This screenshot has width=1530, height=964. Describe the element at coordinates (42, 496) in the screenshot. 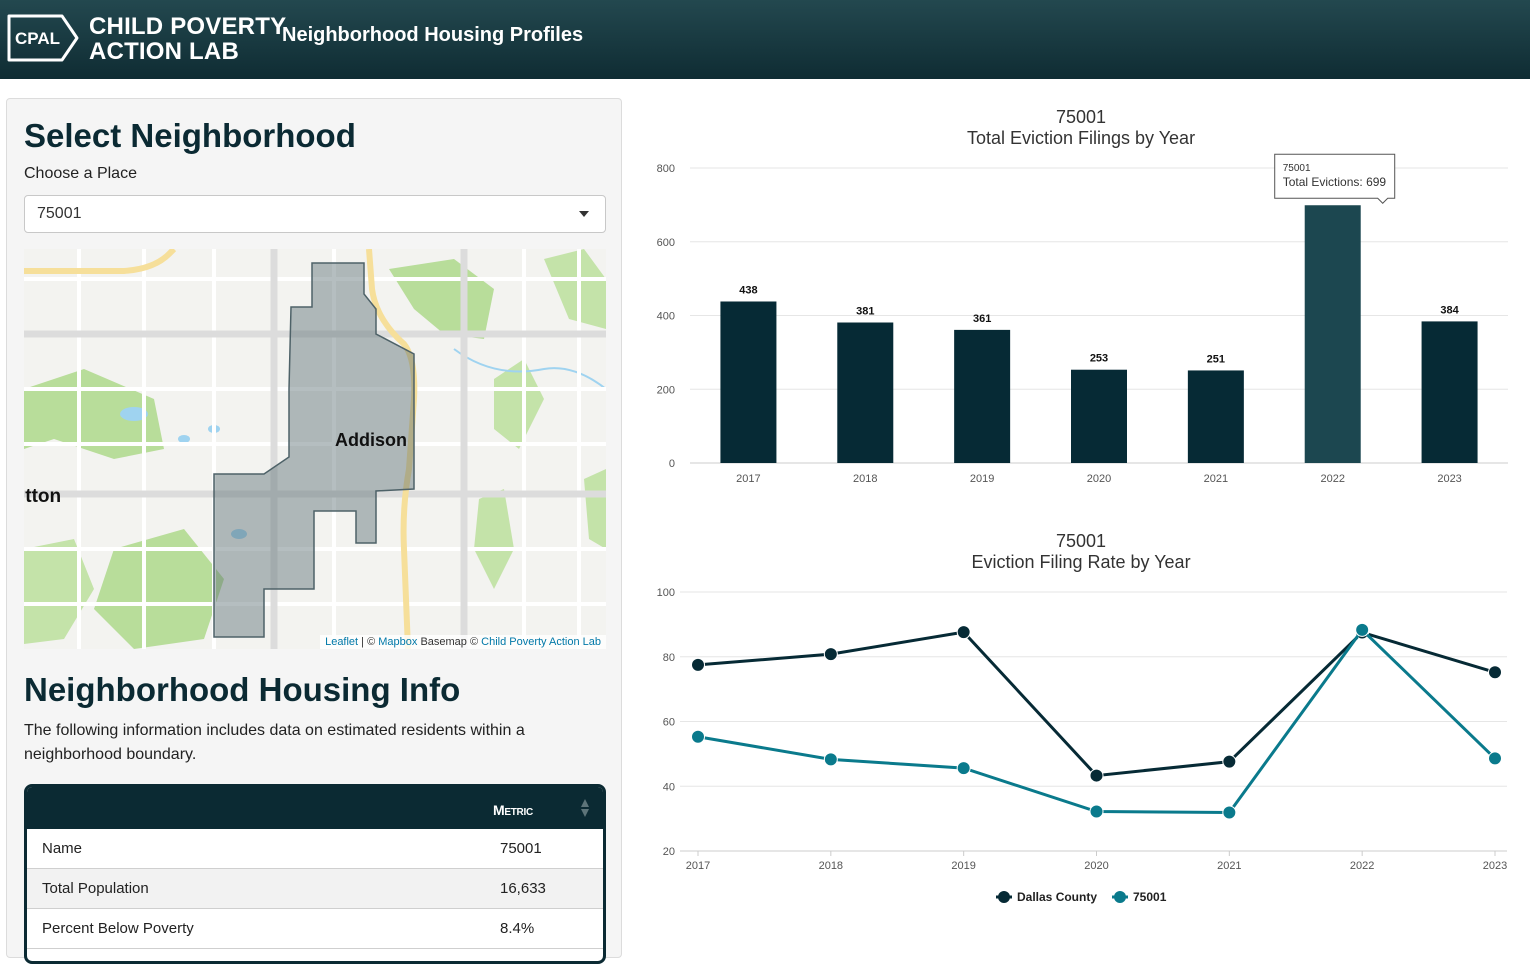

I see `map-label-partial: ltton` at that location.